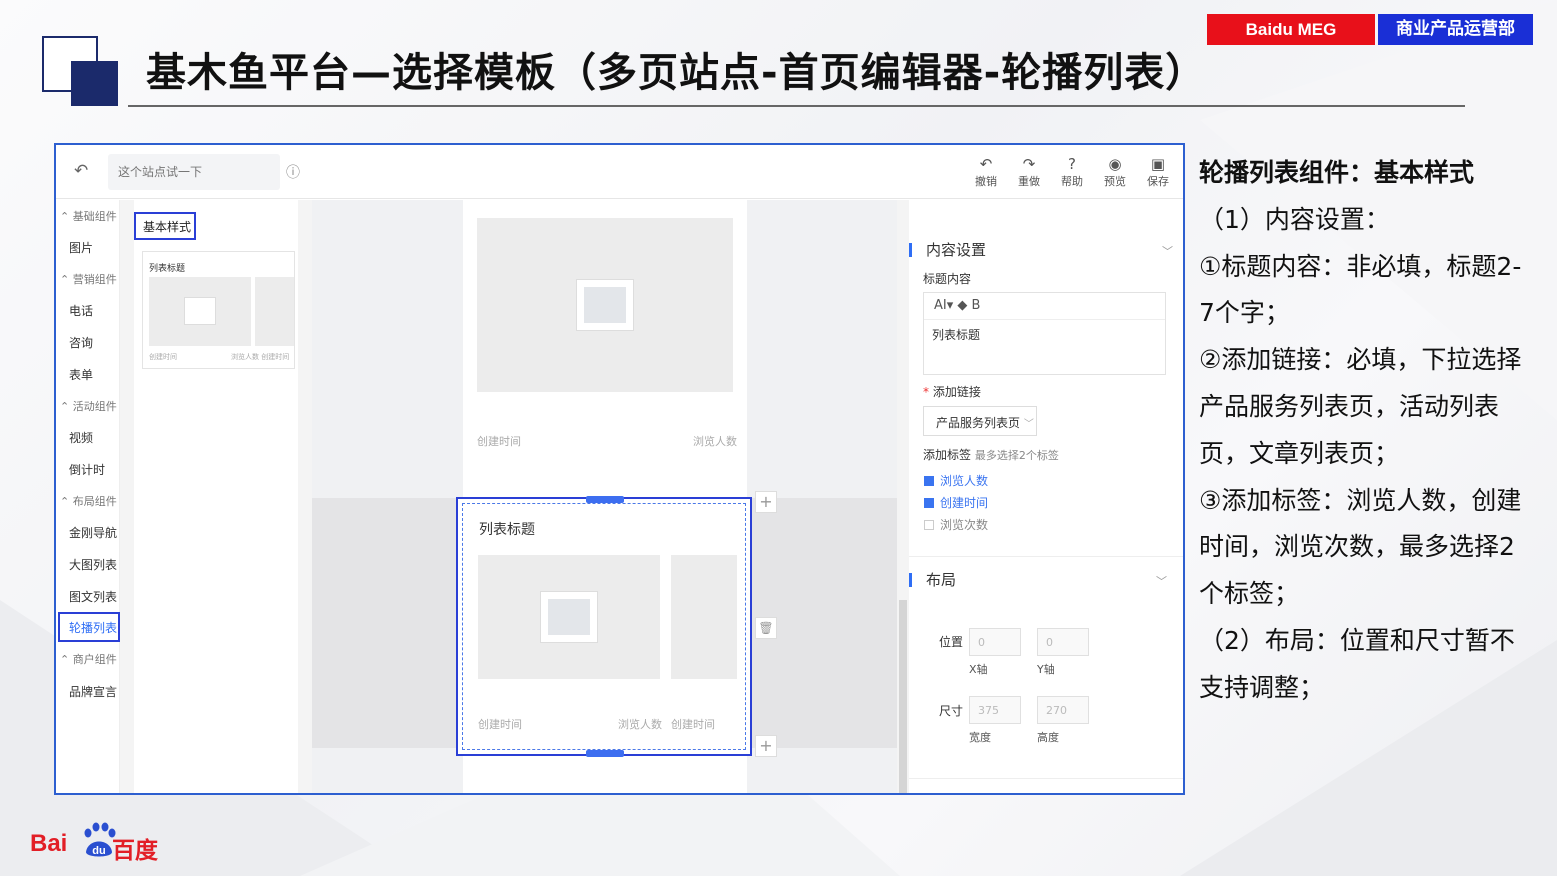 The image size is (1557, 876). I want to click on editor-topbar: ↶ ⓘ ↶ 撤销 ↷ 重做 ? 帮助 ◉ 预览 ▣ 保存, so click(619, 172).